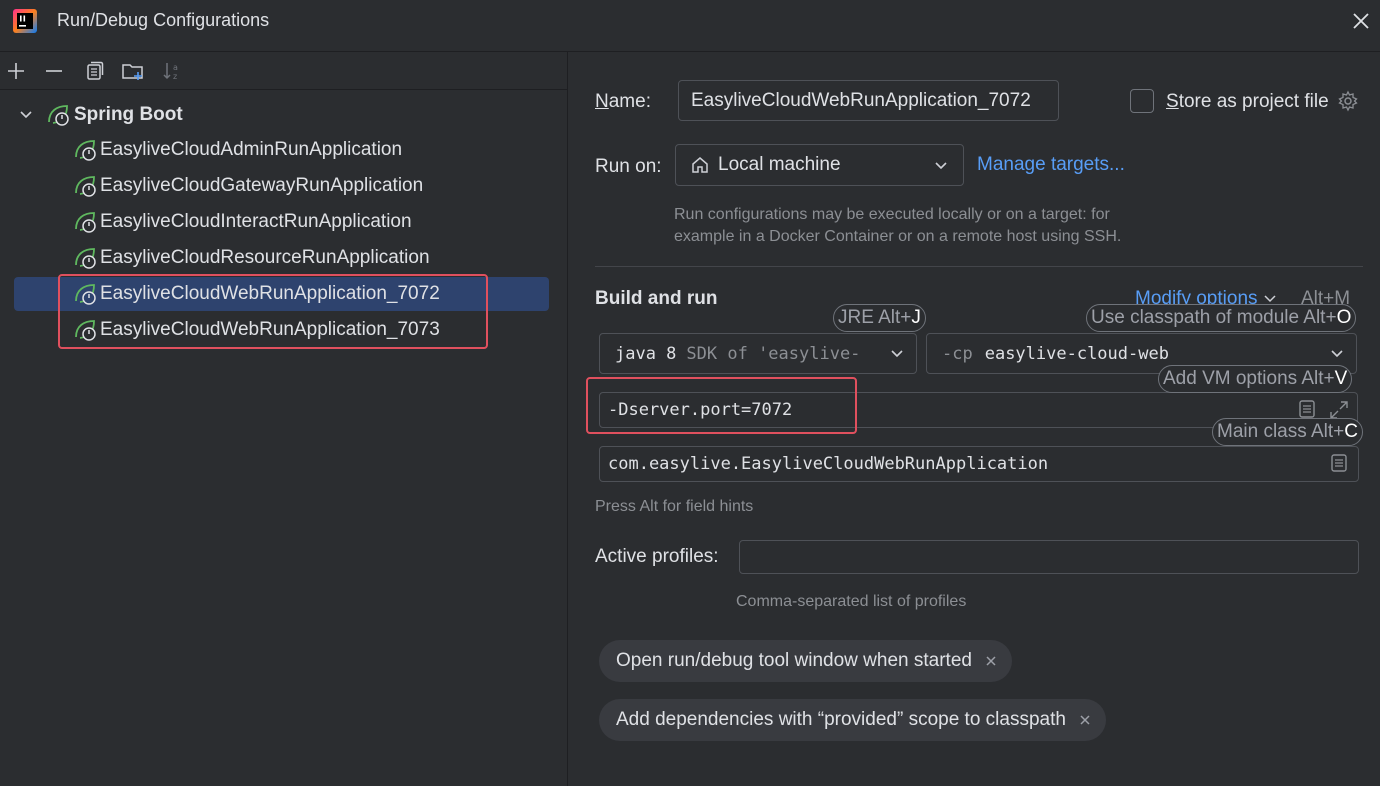  Describe the element at coordinates (957, 353) in the screenshot. I see `classpath-prefix: -cp` at that location.